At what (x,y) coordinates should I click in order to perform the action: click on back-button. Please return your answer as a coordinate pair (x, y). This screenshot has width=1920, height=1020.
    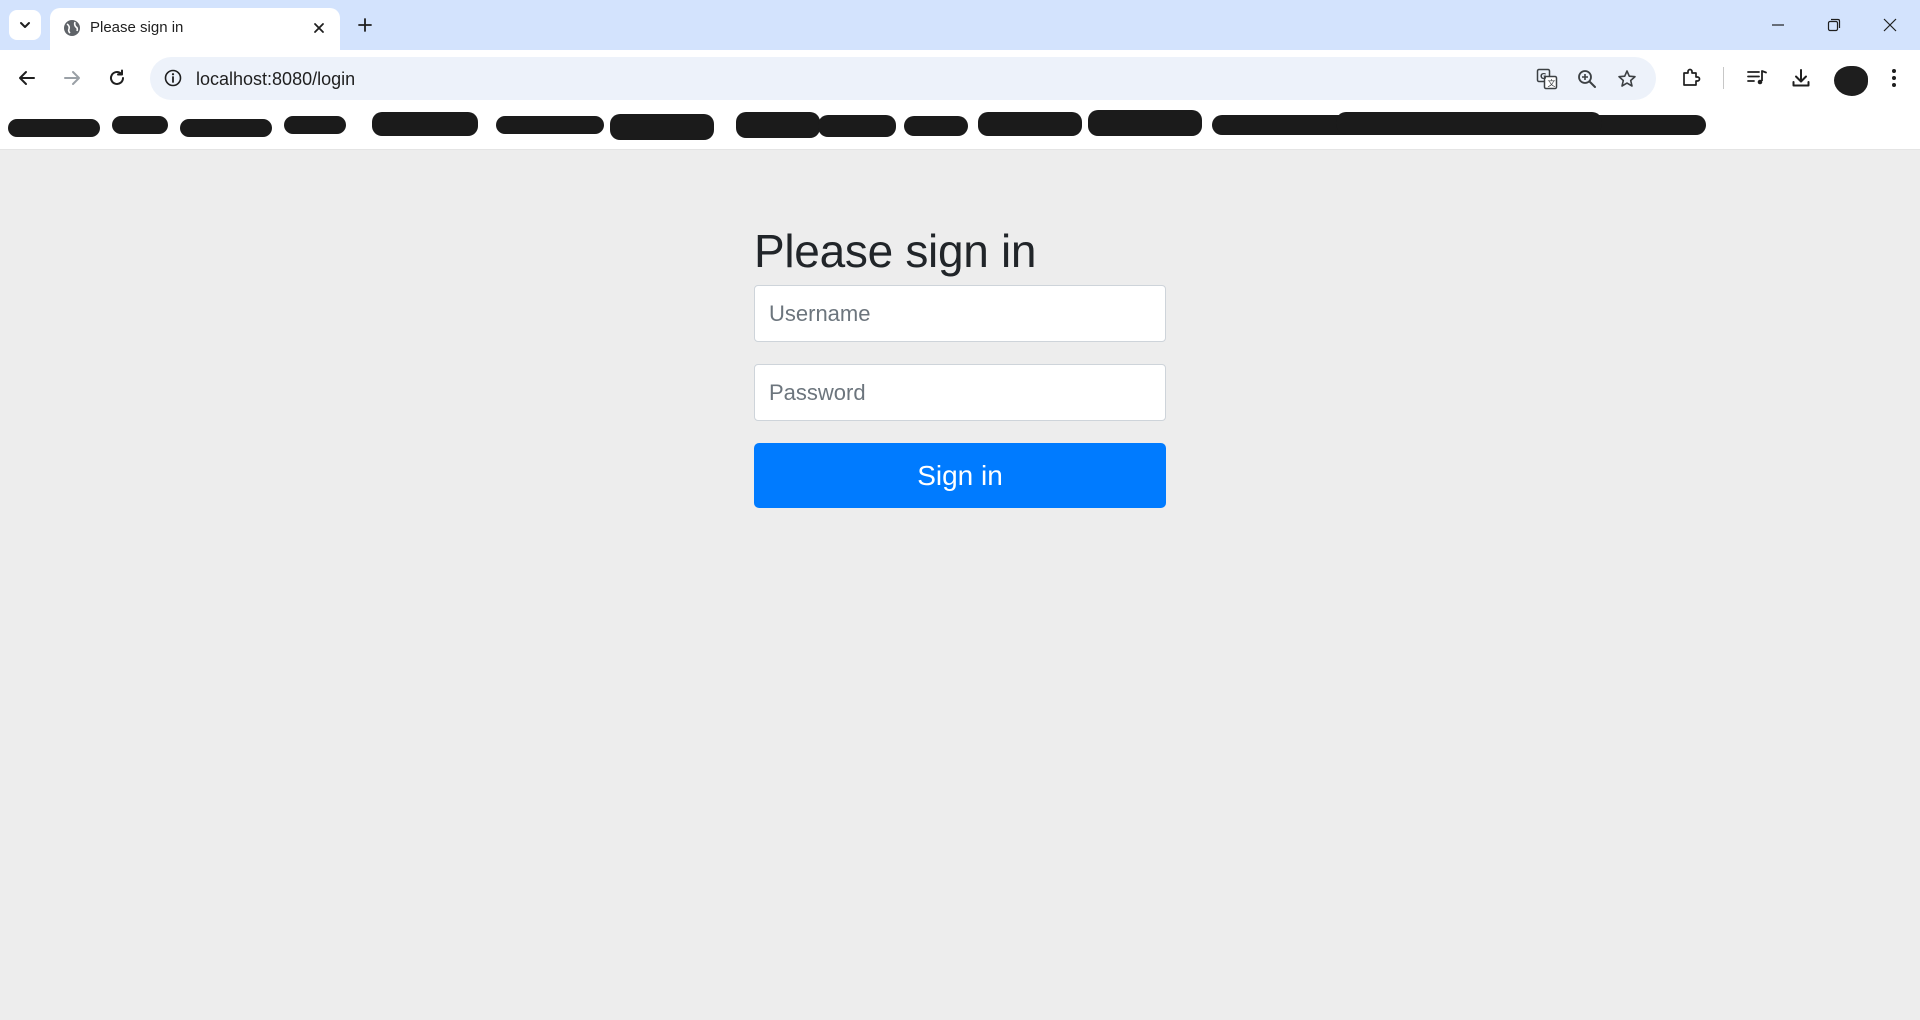
    Looking at the image, I should click on (27, 78).